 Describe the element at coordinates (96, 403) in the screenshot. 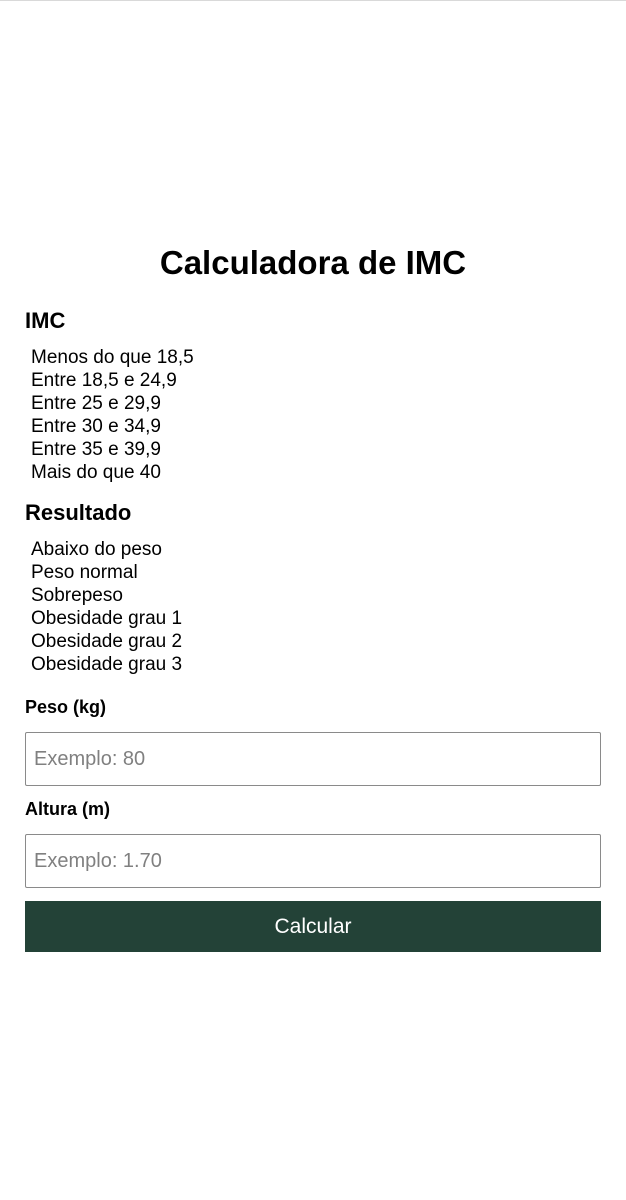

I see `list-item: Entre 25 e 29,9` at that location.